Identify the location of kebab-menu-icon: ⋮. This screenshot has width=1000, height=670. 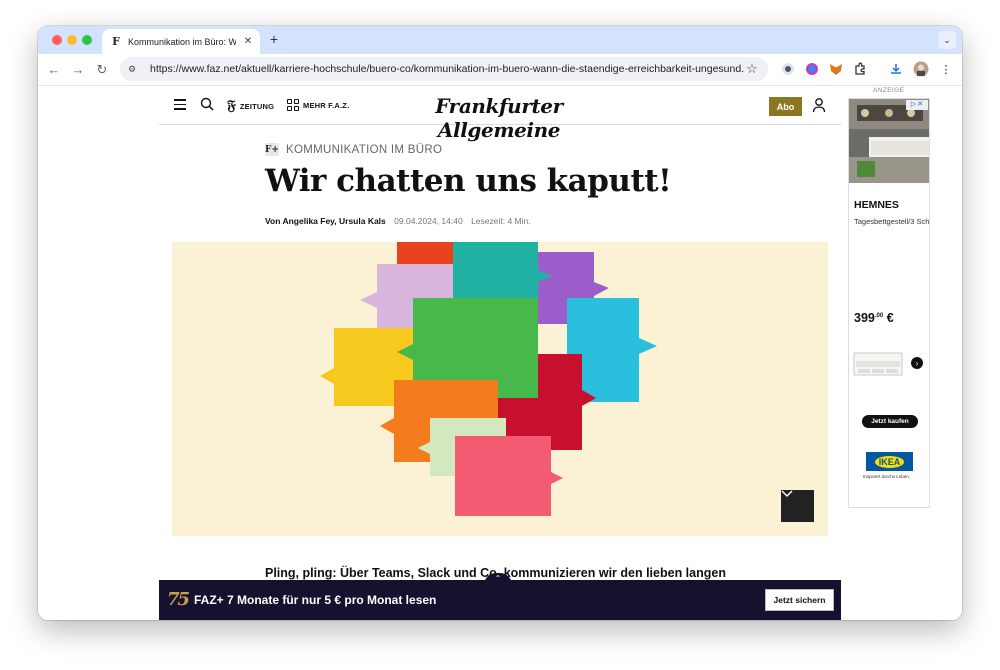
(946, 69).